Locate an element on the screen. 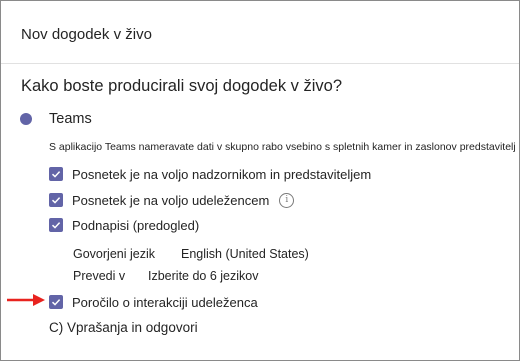  teams-radio-button is located at coordinates (26, 119).